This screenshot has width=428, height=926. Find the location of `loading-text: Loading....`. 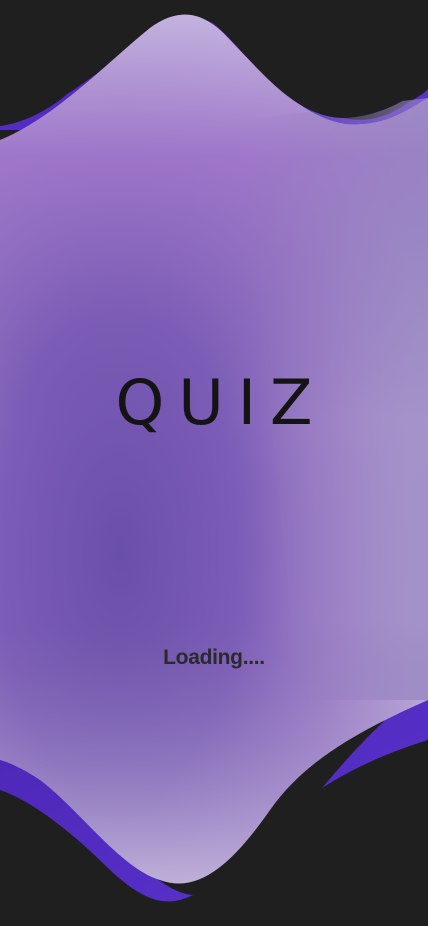

loading-text: Loading.... is located at coordinates (214, 657).